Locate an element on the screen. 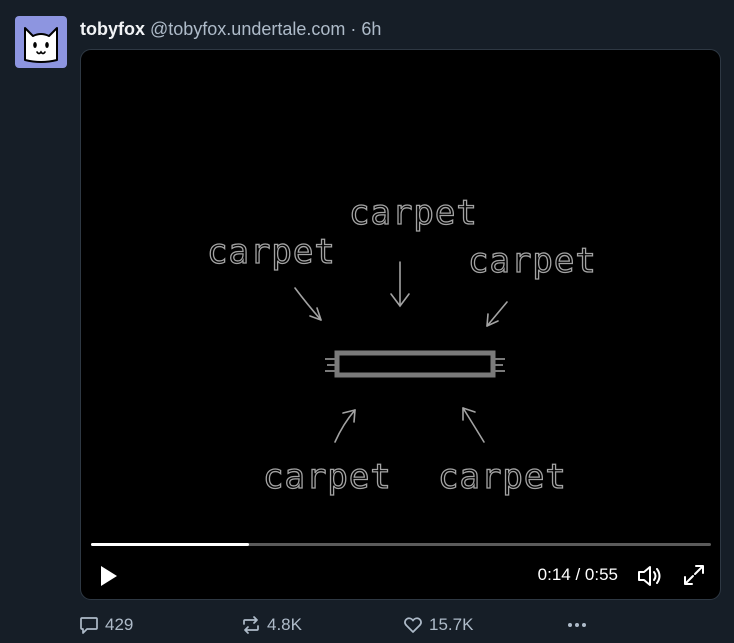 The height and width of the screenshot is (643, 734). repost-count: 4.8K is located at coordinates (284, 624).